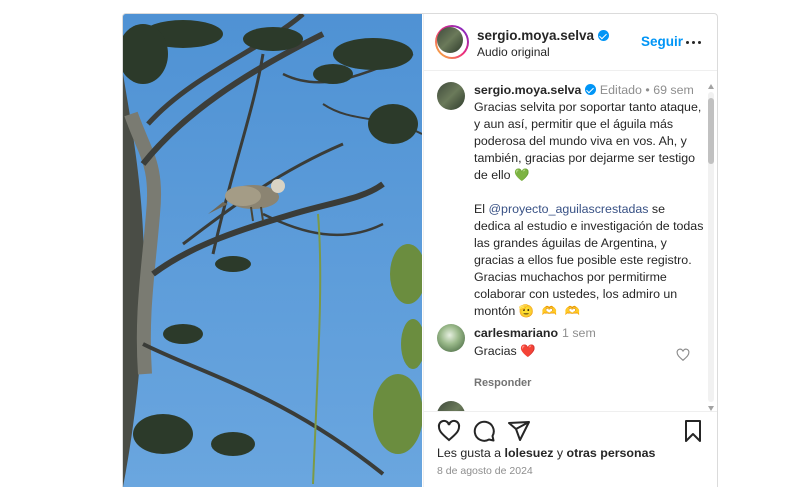 The image size is (800, 487). I want to click on caption-author-avatar, so click(451, 96).